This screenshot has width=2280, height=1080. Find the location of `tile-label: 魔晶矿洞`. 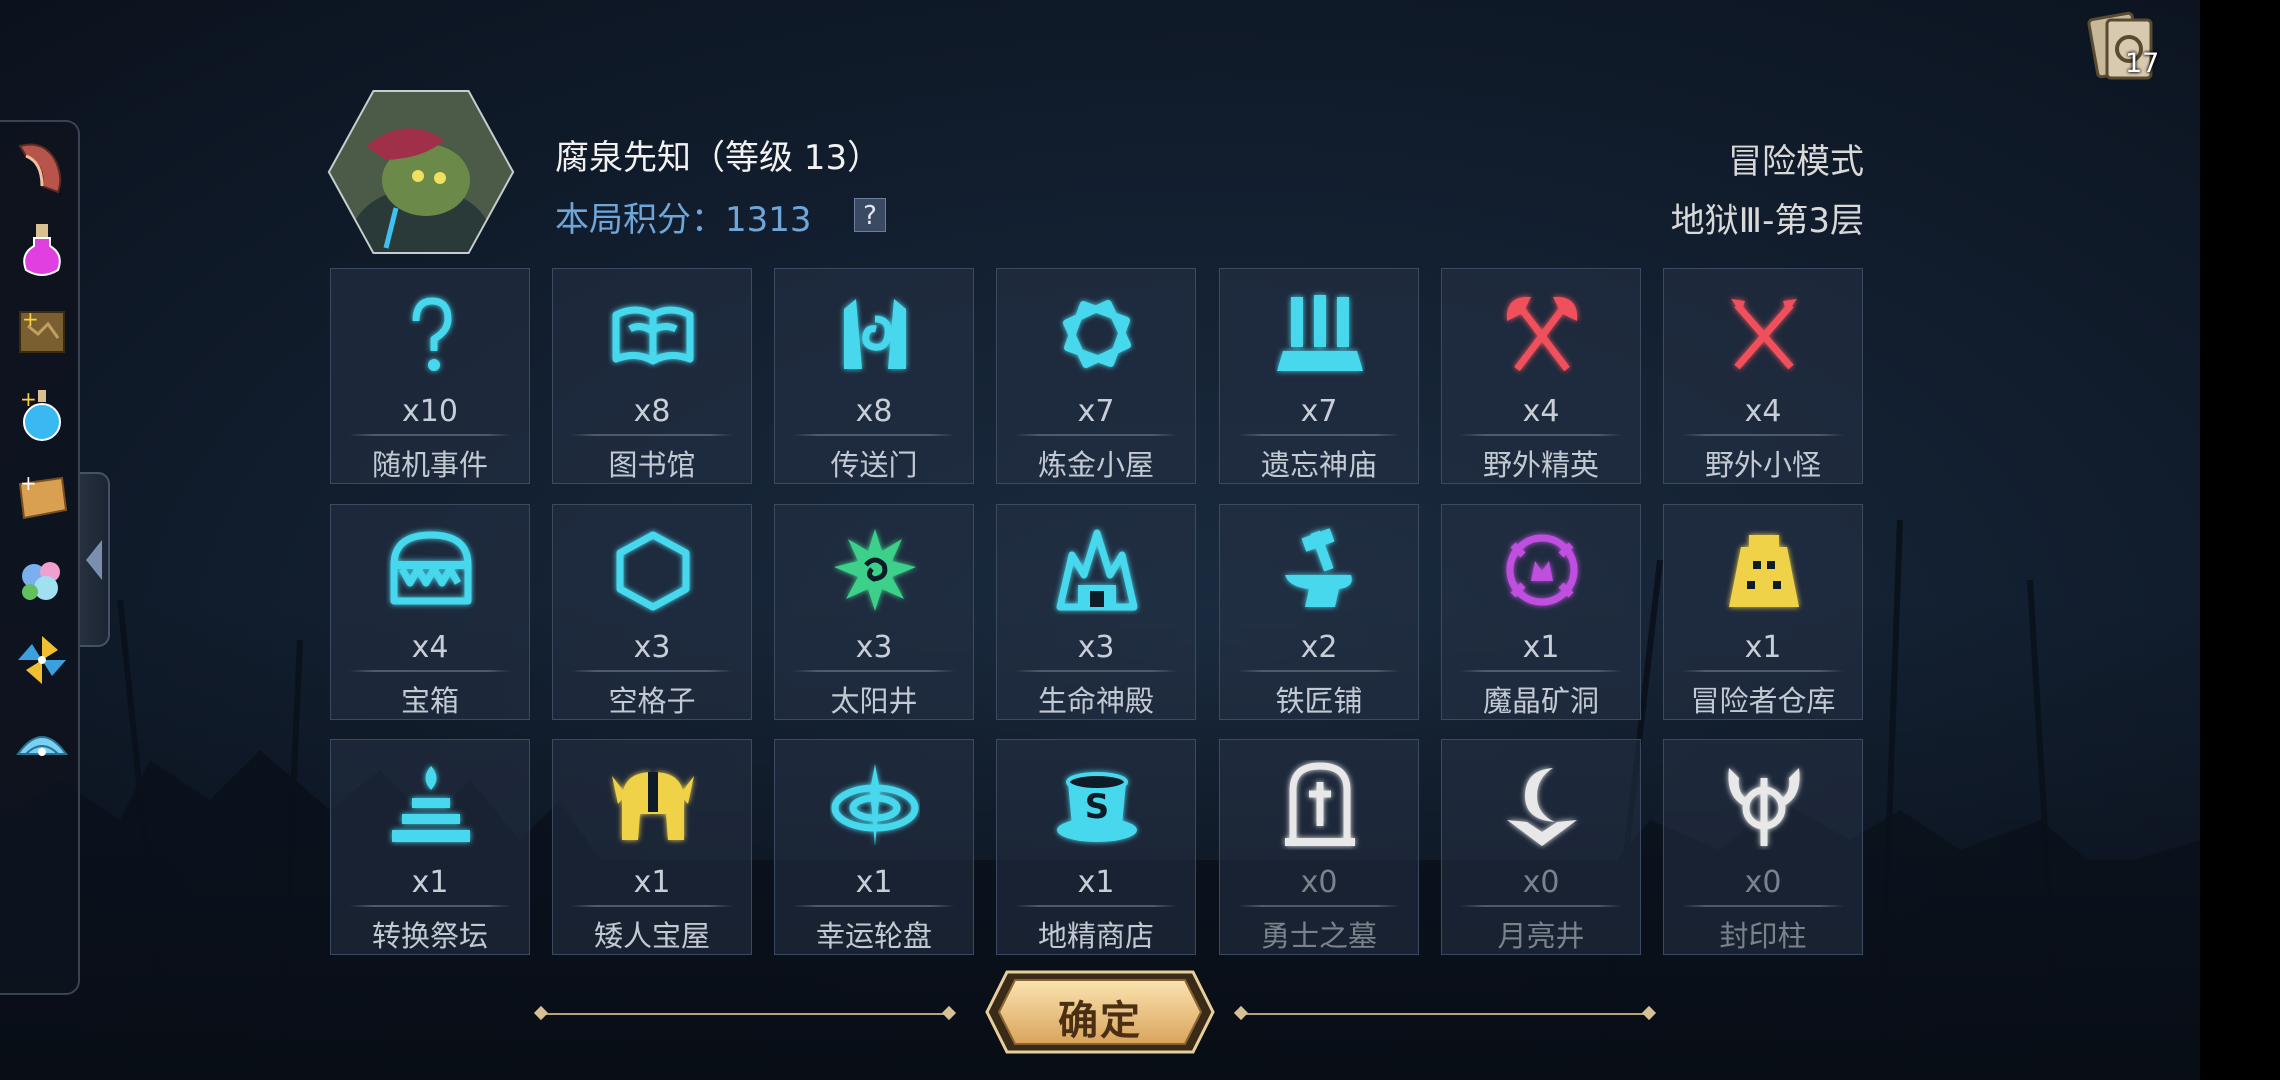

tile-label: 魔晶矿洞 is located at coordinates (1540, 701).